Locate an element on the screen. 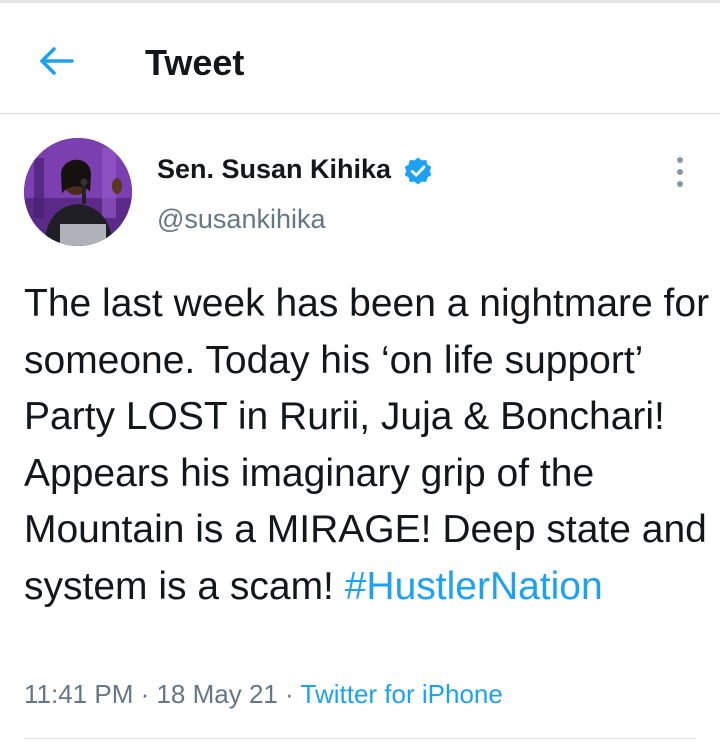 This screenshot has width=720, height=747. avatar is located at coordinates (78, 192).